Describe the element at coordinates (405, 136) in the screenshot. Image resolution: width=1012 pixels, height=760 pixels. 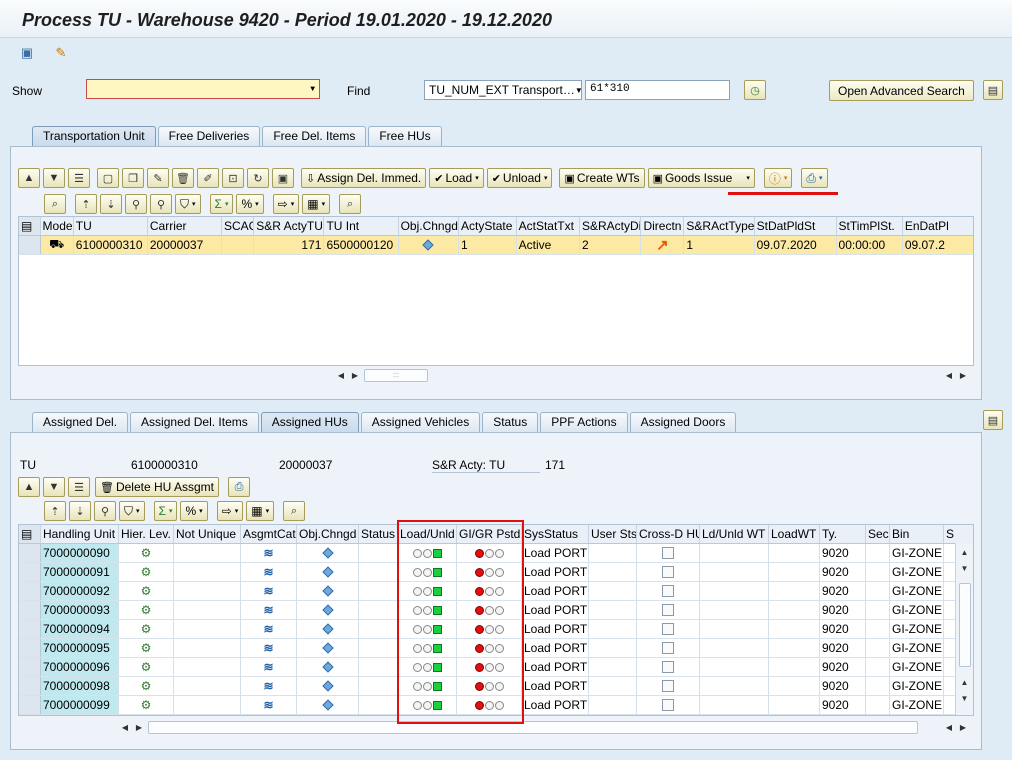
I see `tab-free-hus: Free HUs` at that location.